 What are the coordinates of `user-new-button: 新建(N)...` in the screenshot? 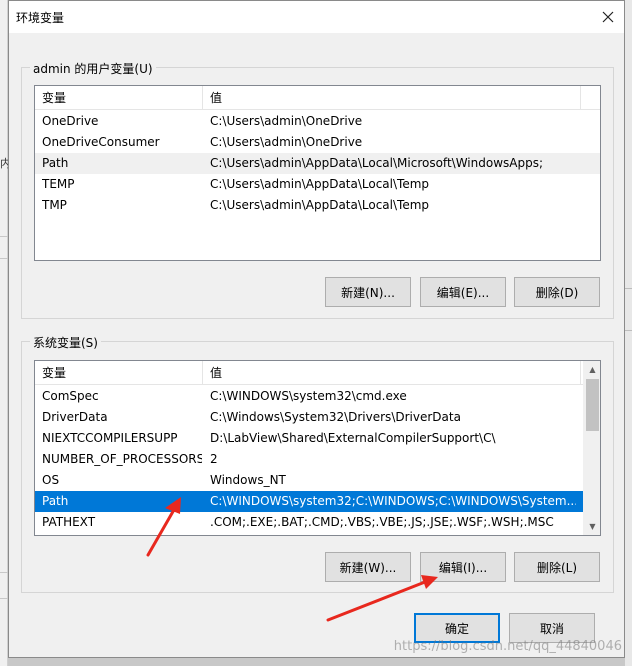 It's located at (368, 292).